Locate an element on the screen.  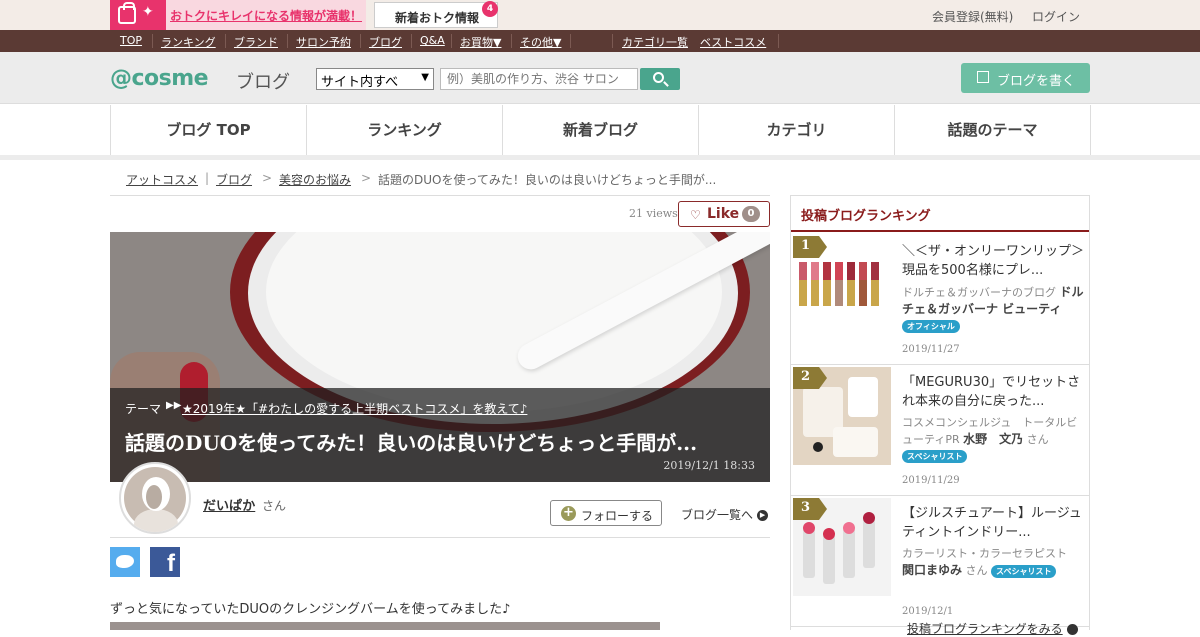
pencil-icon is located at coordinates (983, 77).